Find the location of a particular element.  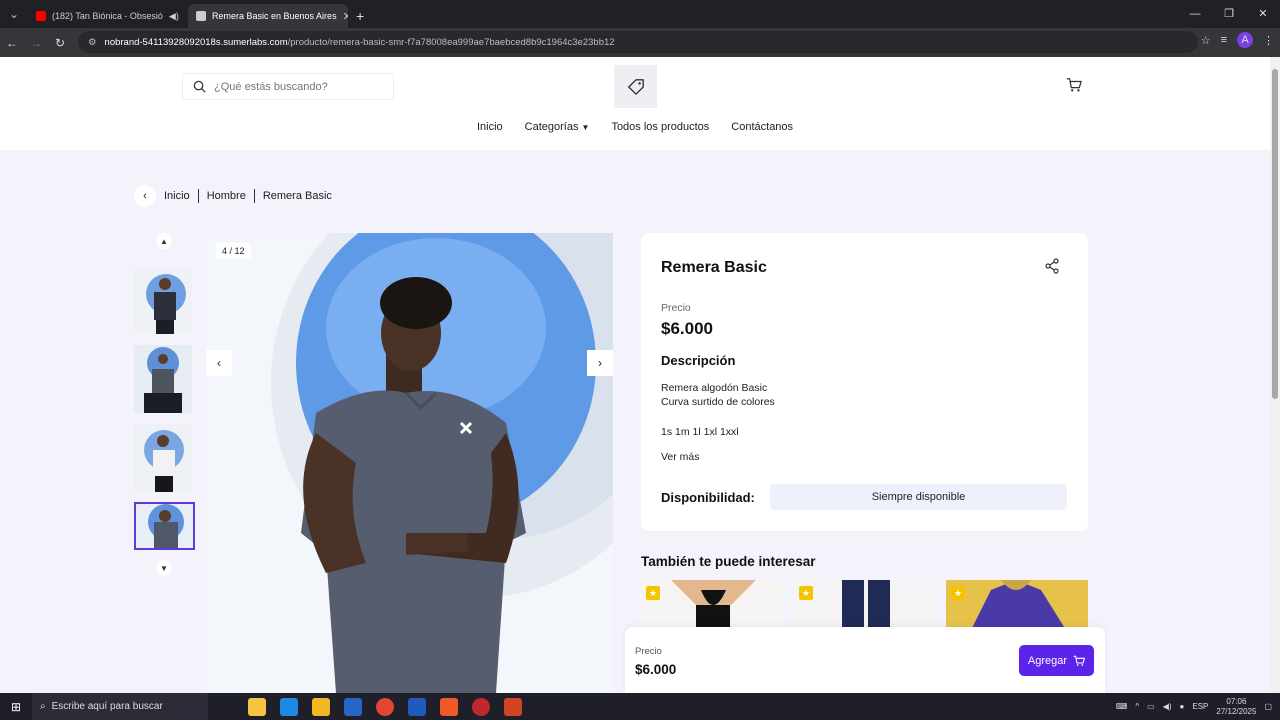

breadcrumb-item-inicio: Inicio is located at coordinates (177, 196).